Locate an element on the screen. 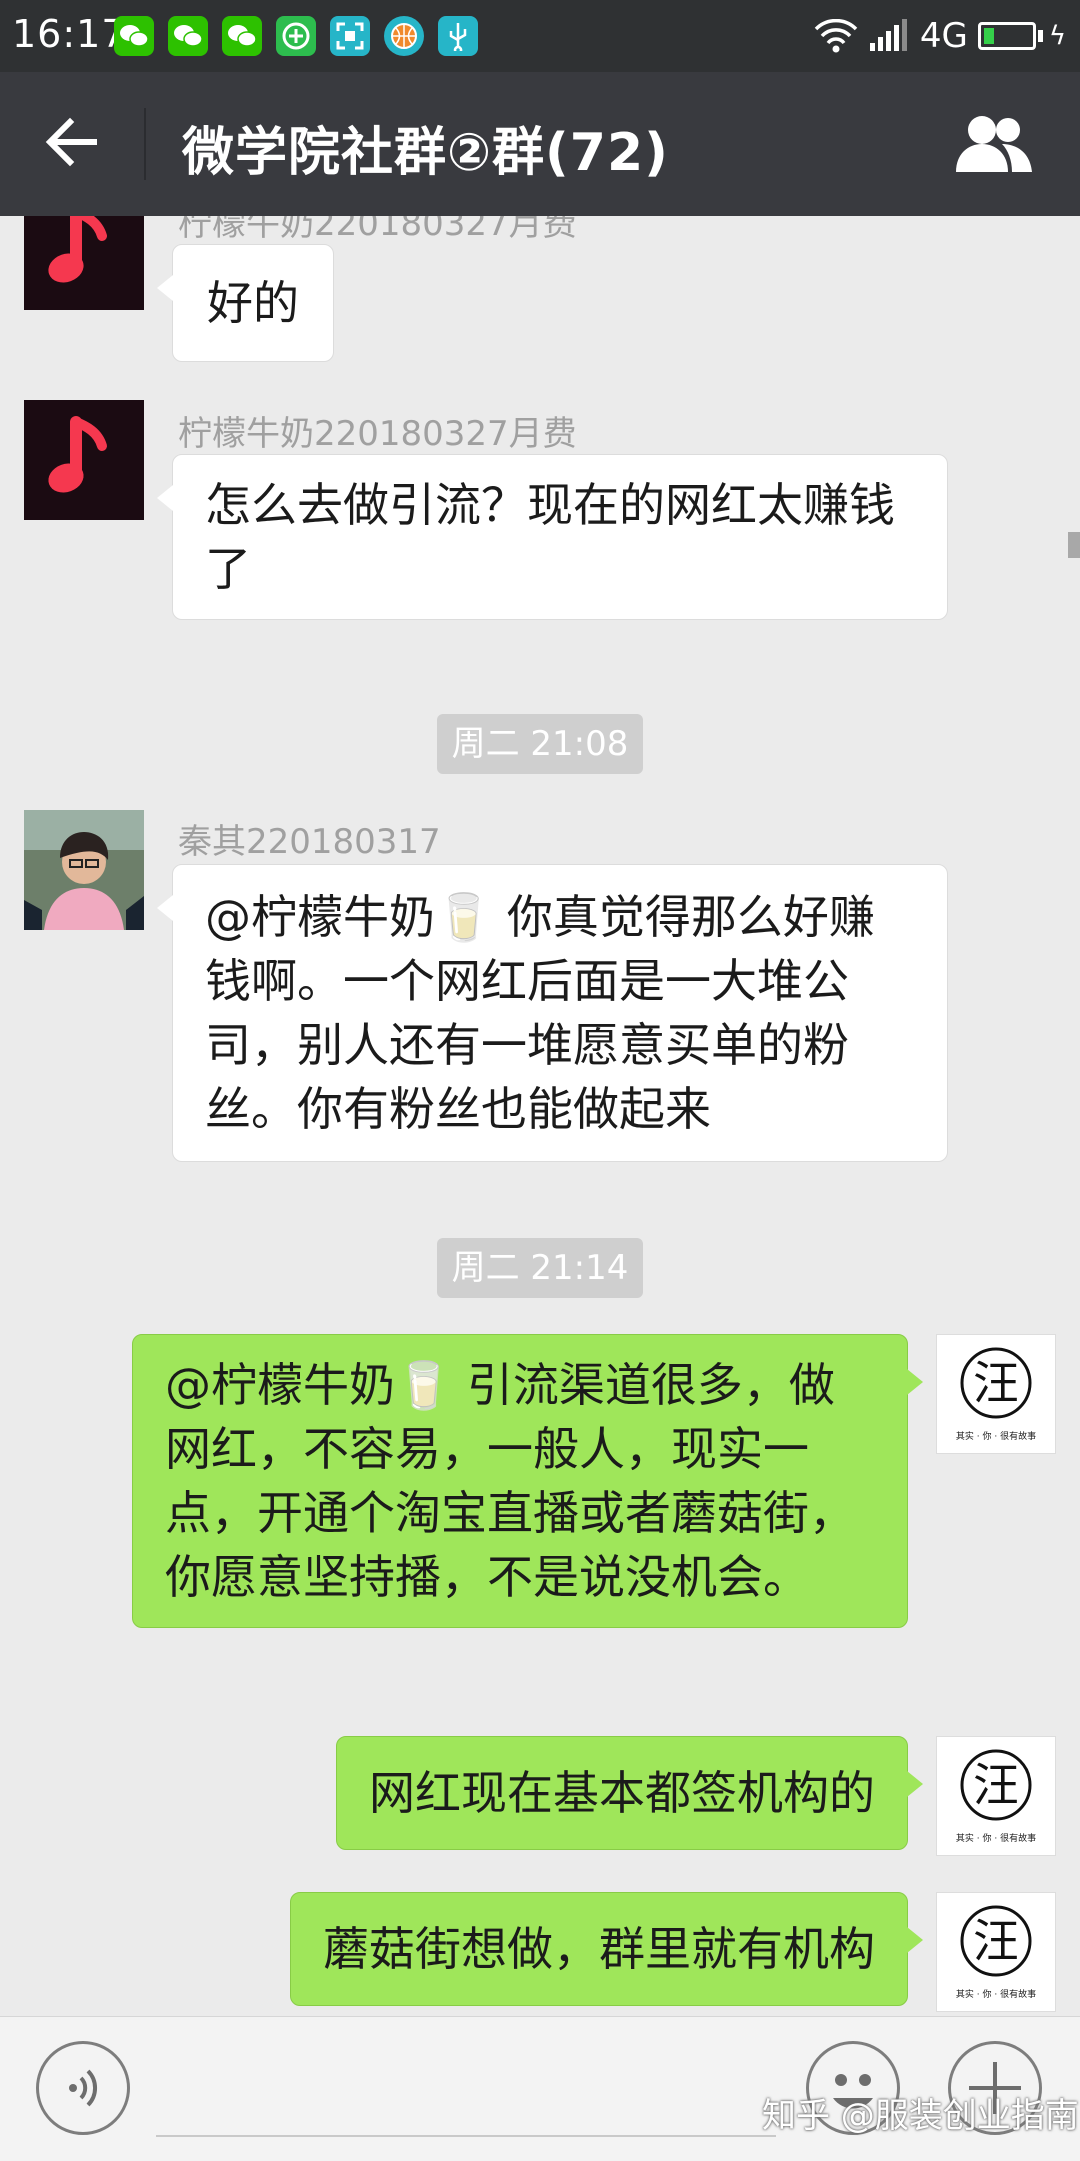 Image resolution: width=1080 pixels, height=2161 pixels. watermark: 知乎 @服装创业指南 is located at coordinates (920, 2116).